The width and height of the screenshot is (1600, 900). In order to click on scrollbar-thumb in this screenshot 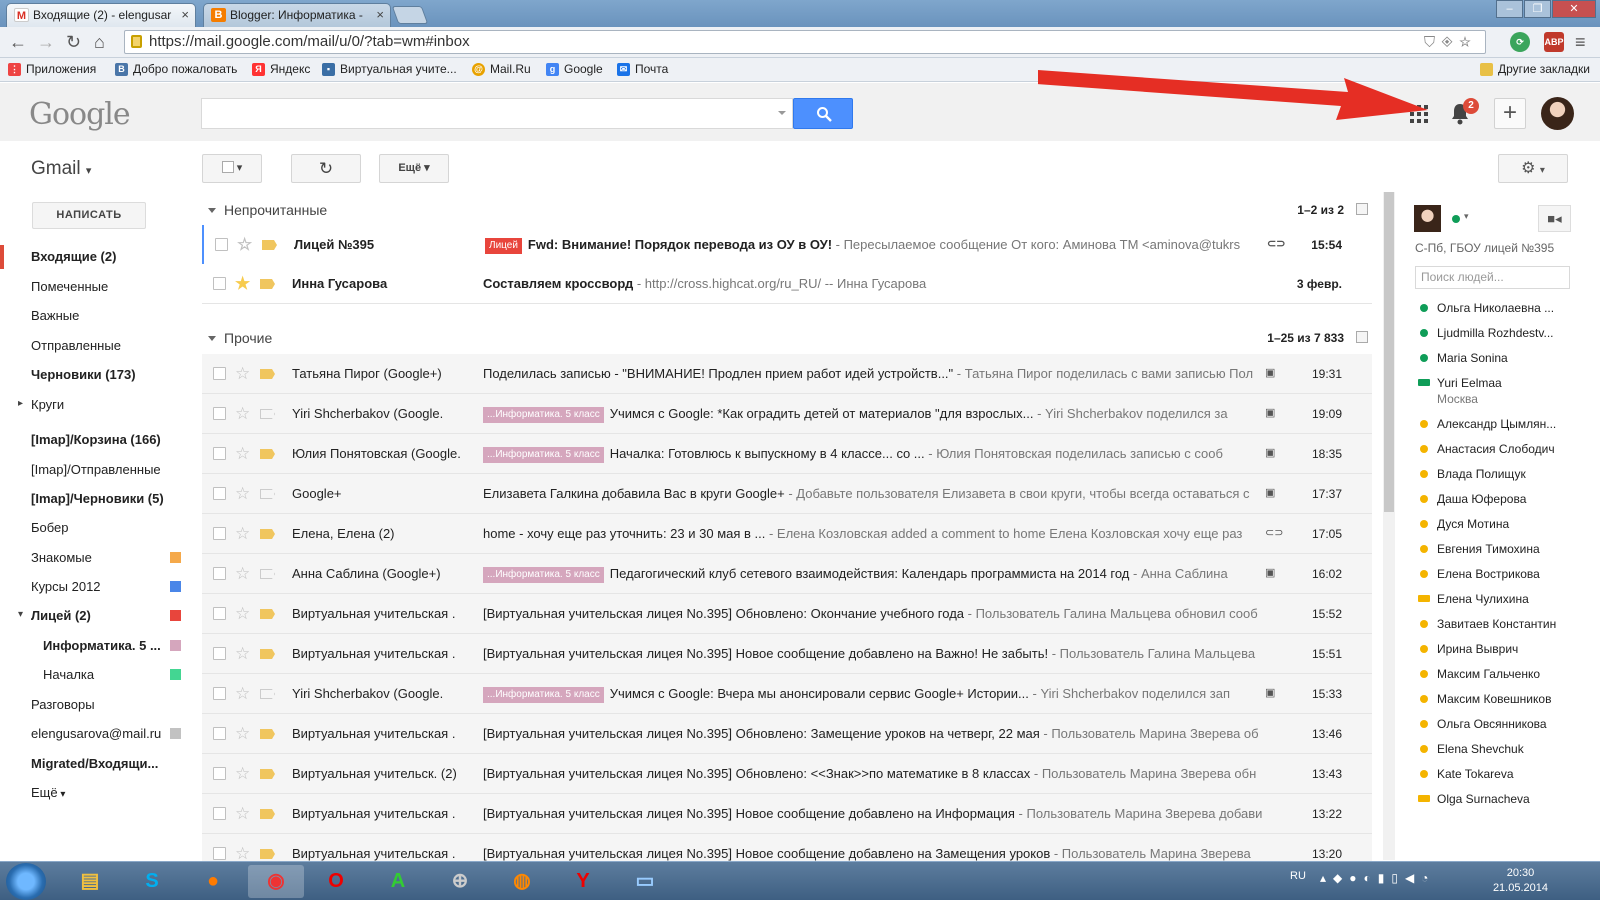, I will do `click(1389, 352)`.